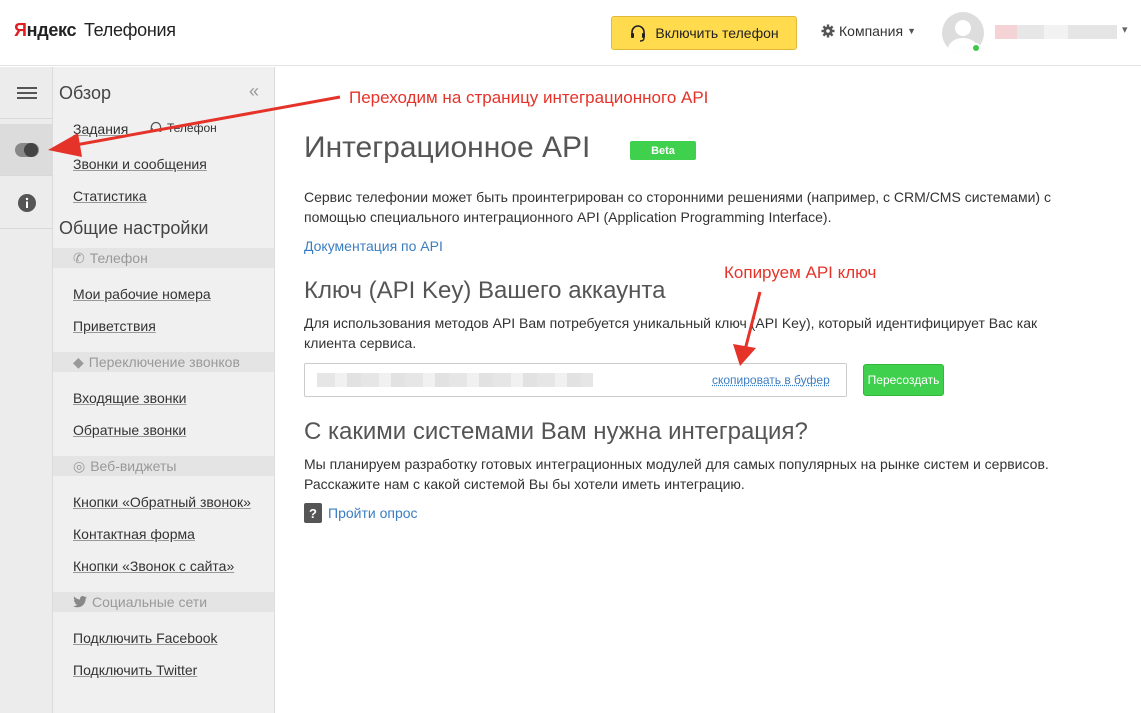 The image size is (1141, 713). Describe the element at coordinates (134, 534) in the screenshot. I see `sidebar-item-contact-form: Контактная форма` at that location.